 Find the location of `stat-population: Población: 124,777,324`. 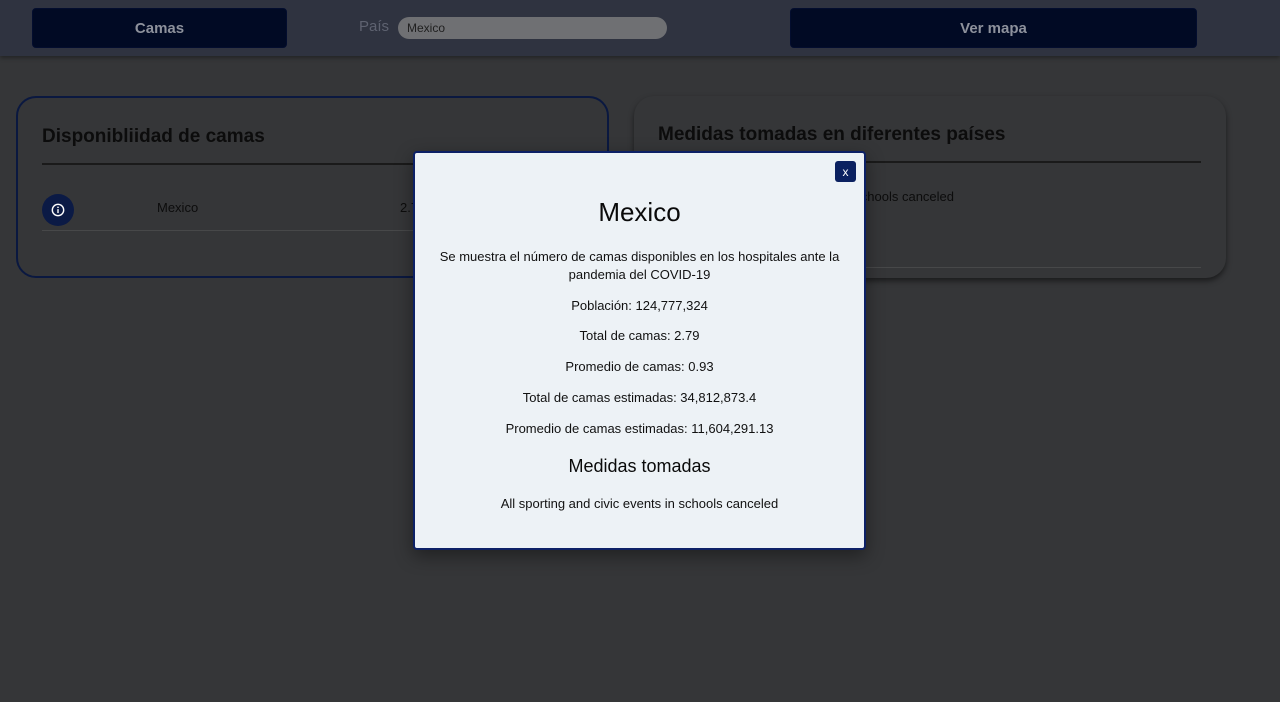

stat-population: Población: 124,777,324 is located at coordinates (639, 305).